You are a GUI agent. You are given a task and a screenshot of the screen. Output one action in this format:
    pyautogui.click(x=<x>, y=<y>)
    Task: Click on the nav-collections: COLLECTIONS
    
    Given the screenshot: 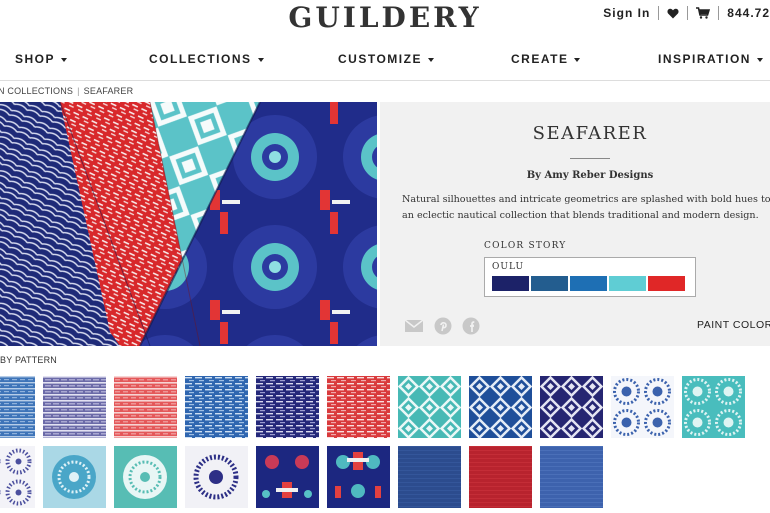 What is the action you would take?
    pyautogui.click(x=206, y=59)
    